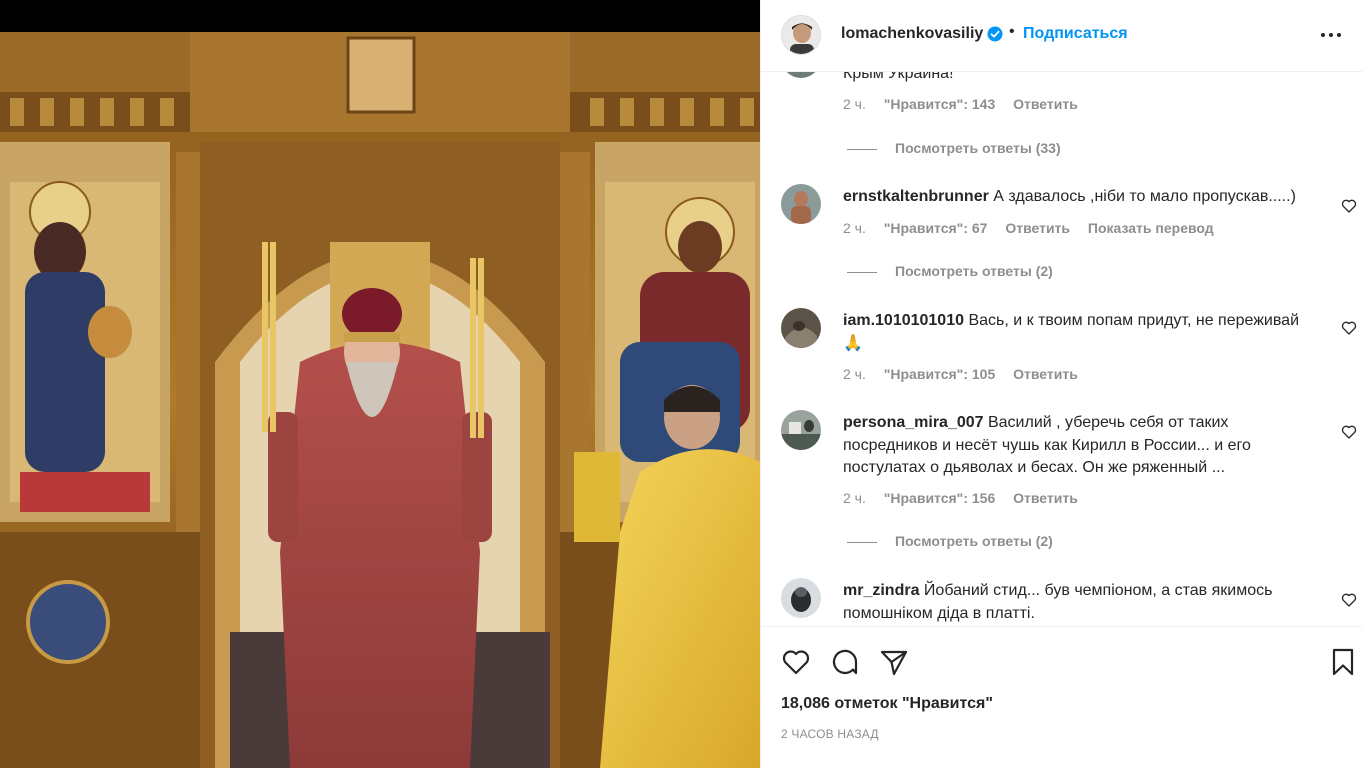  I want to click on share-icon, so click(894, 662).